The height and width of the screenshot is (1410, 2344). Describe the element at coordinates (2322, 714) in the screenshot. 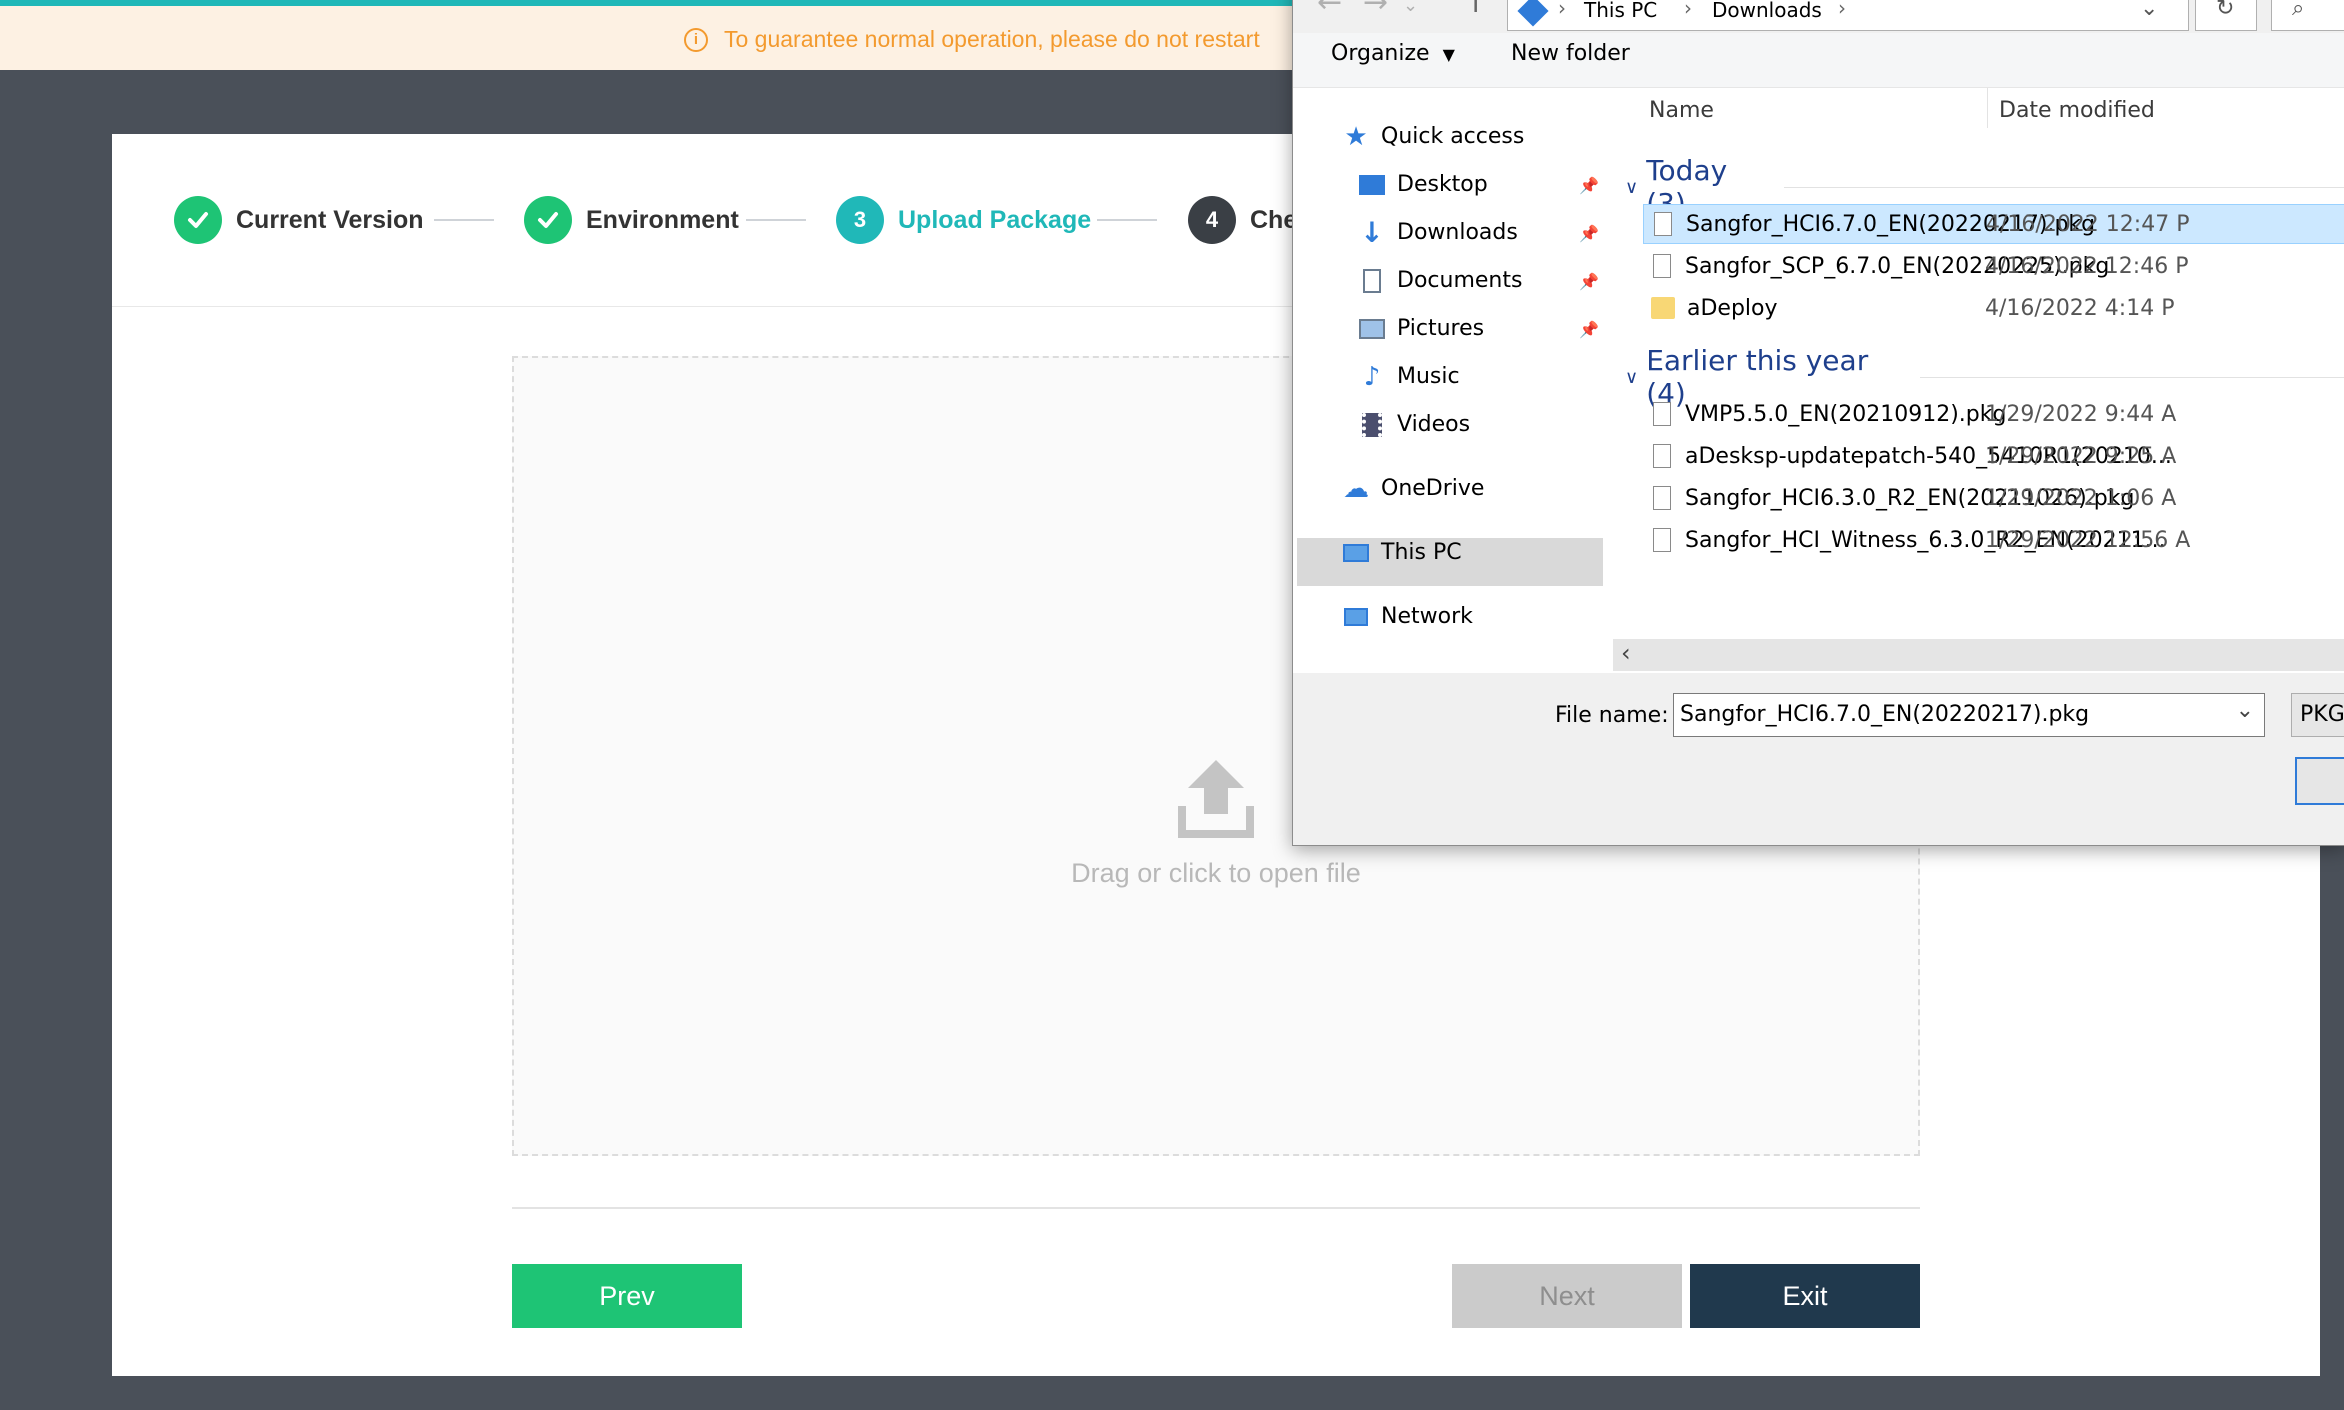

I see `filetype-value: PKG` at that location.